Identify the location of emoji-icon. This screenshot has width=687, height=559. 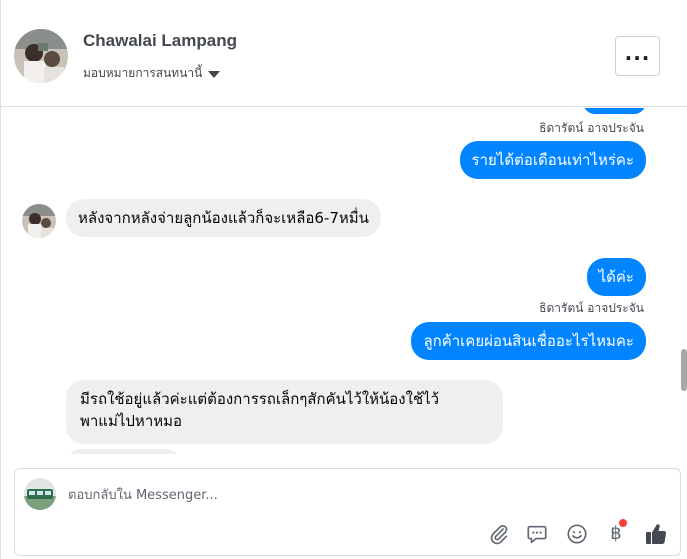
(577, 534).